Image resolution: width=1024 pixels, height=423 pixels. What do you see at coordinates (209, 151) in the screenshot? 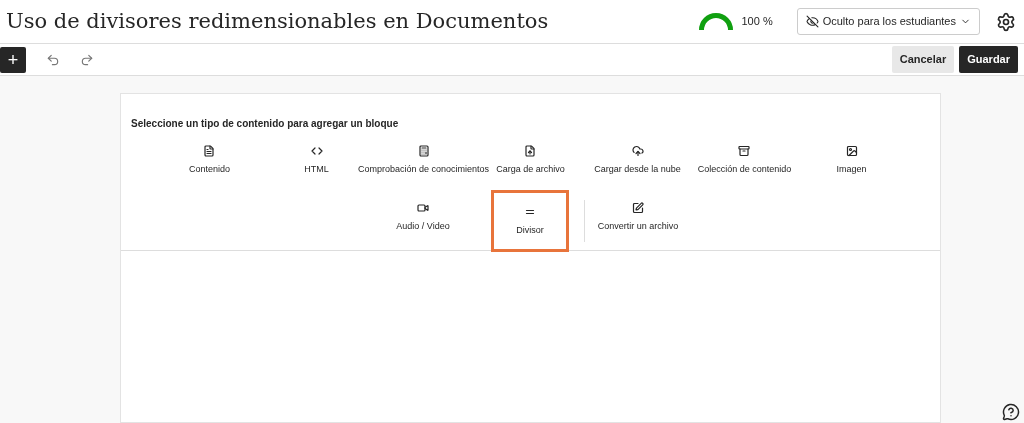
I see `document-icon` at bounding box center [209, 151].